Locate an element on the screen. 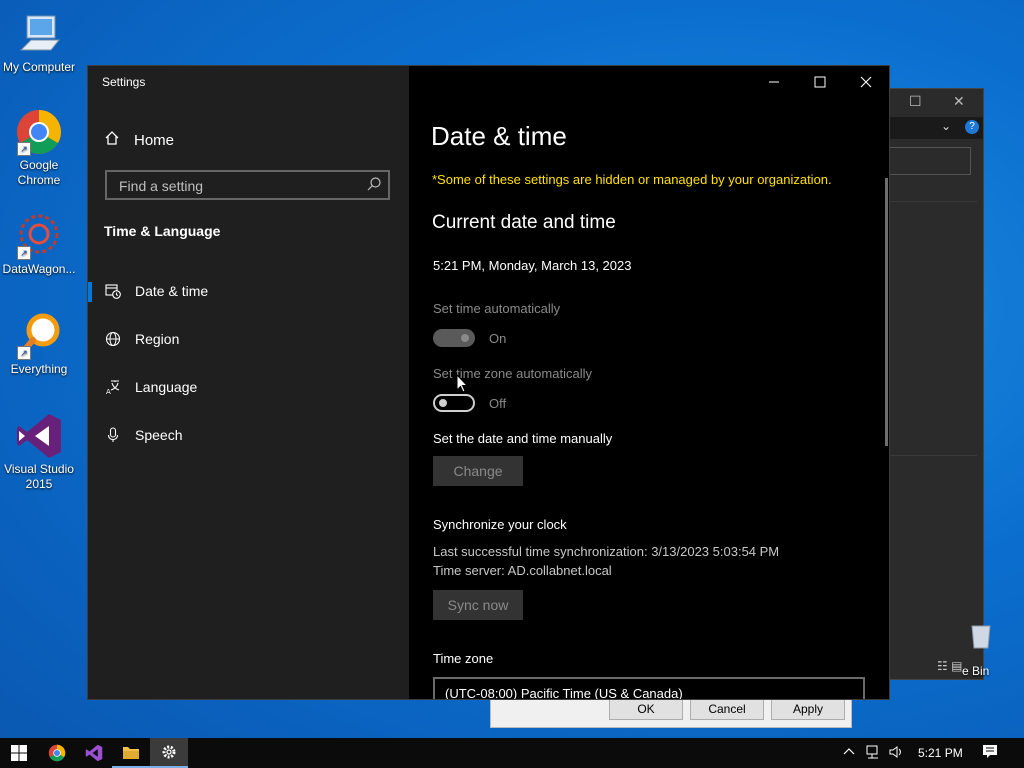  language-icon: A is located at coordinates (113, 387).